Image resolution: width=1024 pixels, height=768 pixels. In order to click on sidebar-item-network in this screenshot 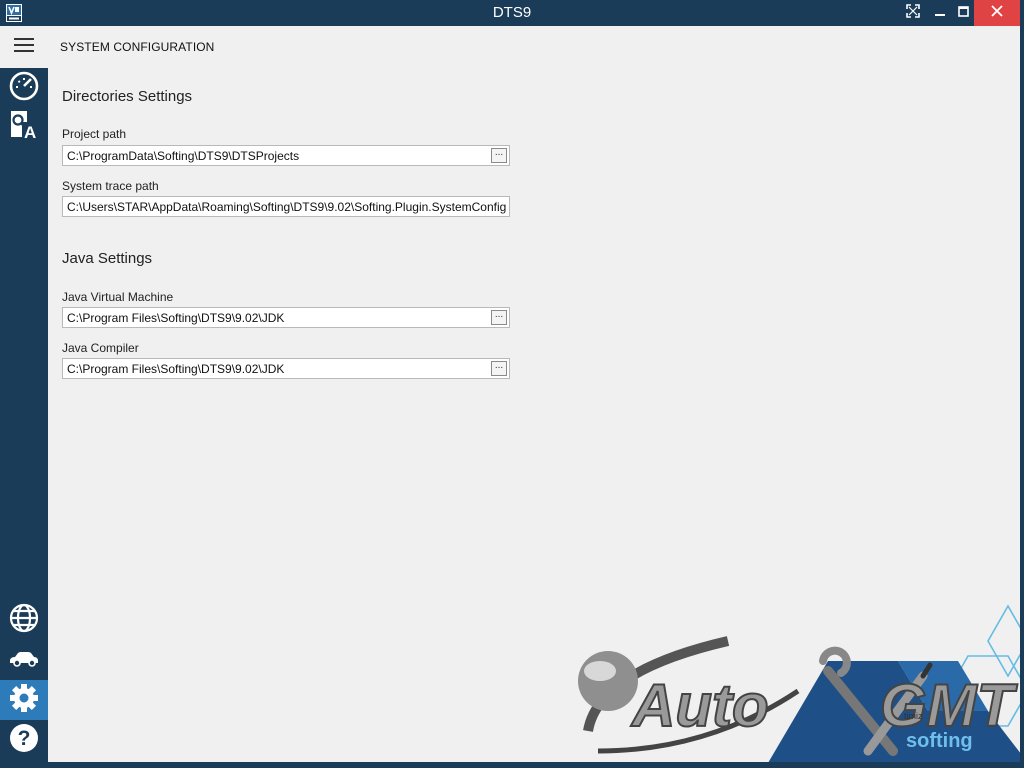, I will do `click(24, 620)`.